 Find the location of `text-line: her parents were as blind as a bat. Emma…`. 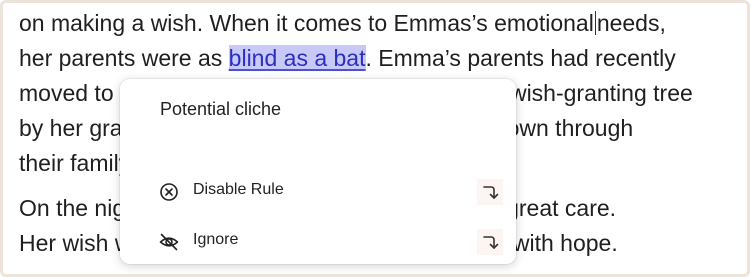

text-line: her parents were as blind as a bat. Emma… is located at coordinates (383, 58).